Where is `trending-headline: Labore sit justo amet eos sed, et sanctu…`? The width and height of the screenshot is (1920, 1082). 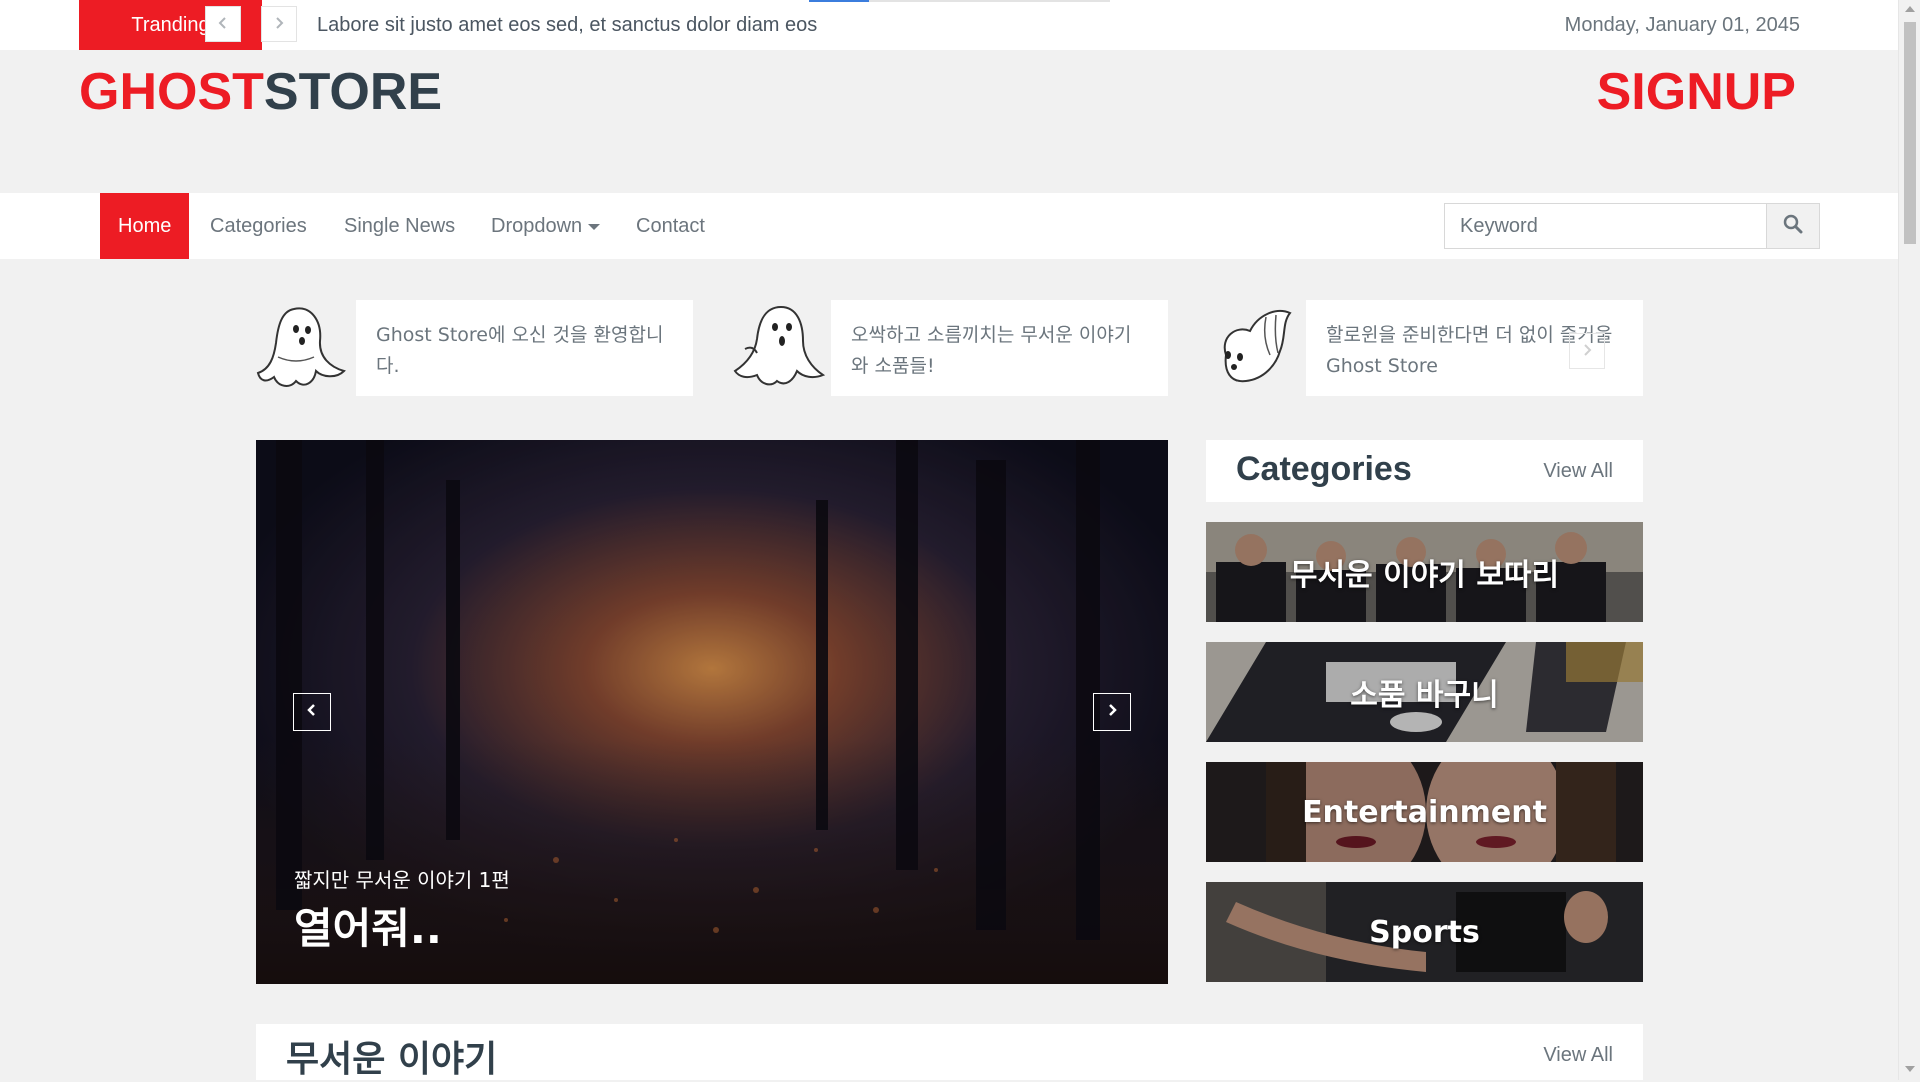
trending-headline: Labore sit justo amet eos sed, et sanctu… is located at coordinates (567, 25).